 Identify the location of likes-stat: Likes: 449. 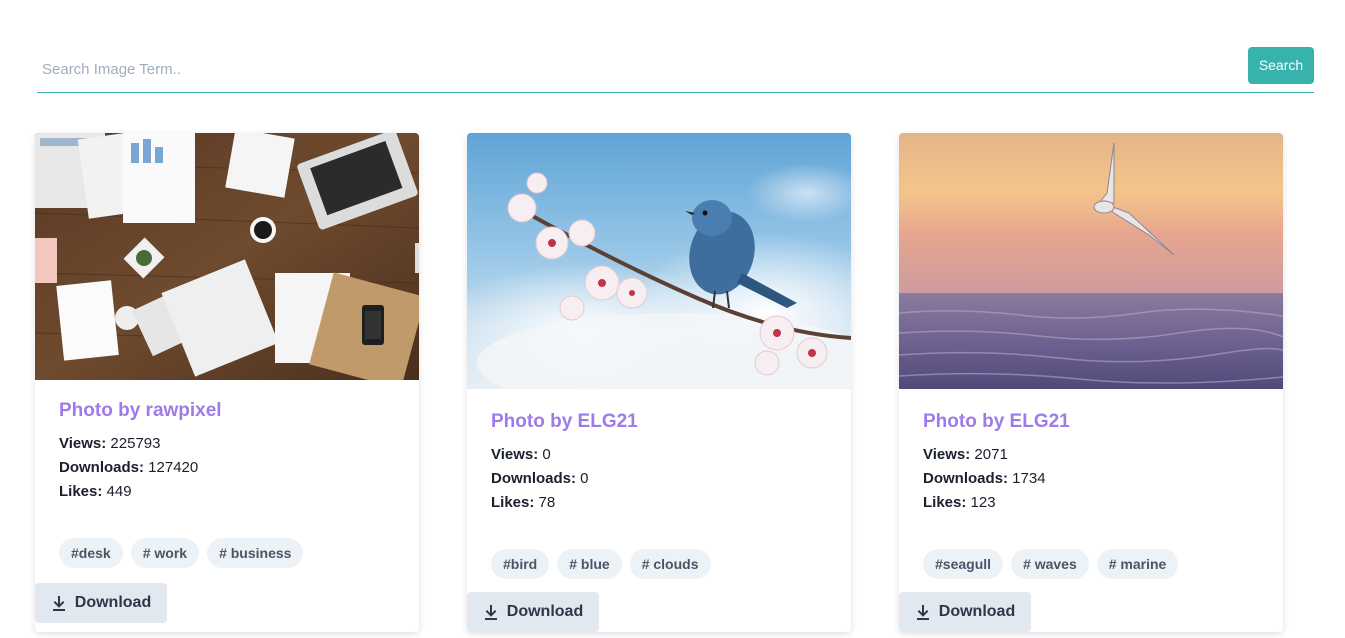
(95, 491).